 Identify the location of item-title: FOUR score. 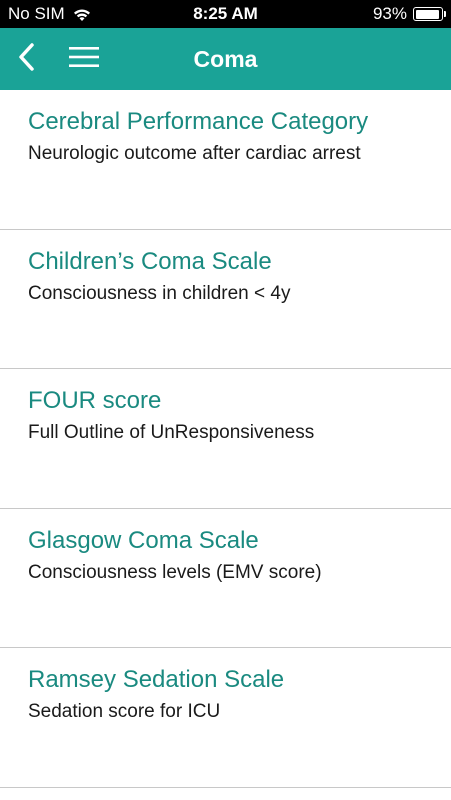
(95, 400).